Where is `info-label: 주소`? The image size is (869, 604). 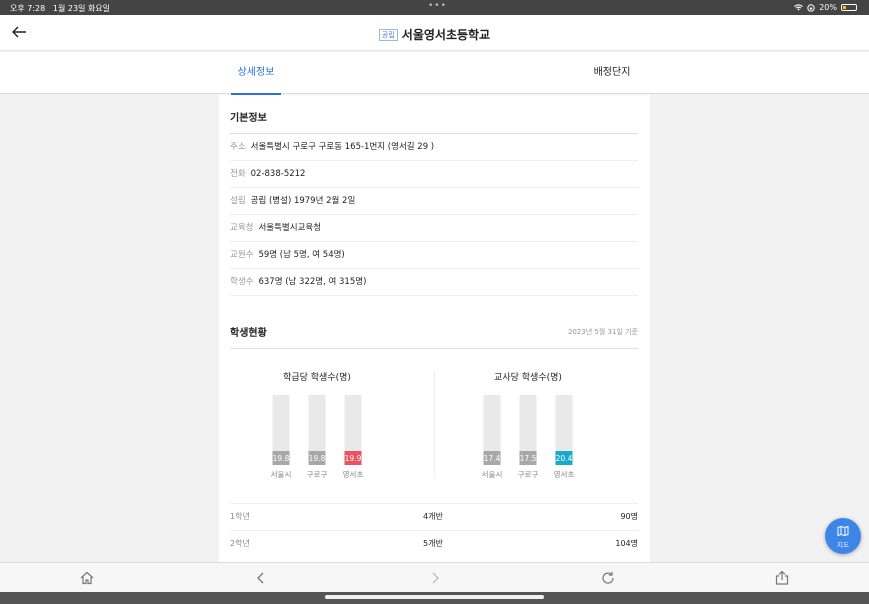 info-label: 주소 is located at coordinates (238, 147).